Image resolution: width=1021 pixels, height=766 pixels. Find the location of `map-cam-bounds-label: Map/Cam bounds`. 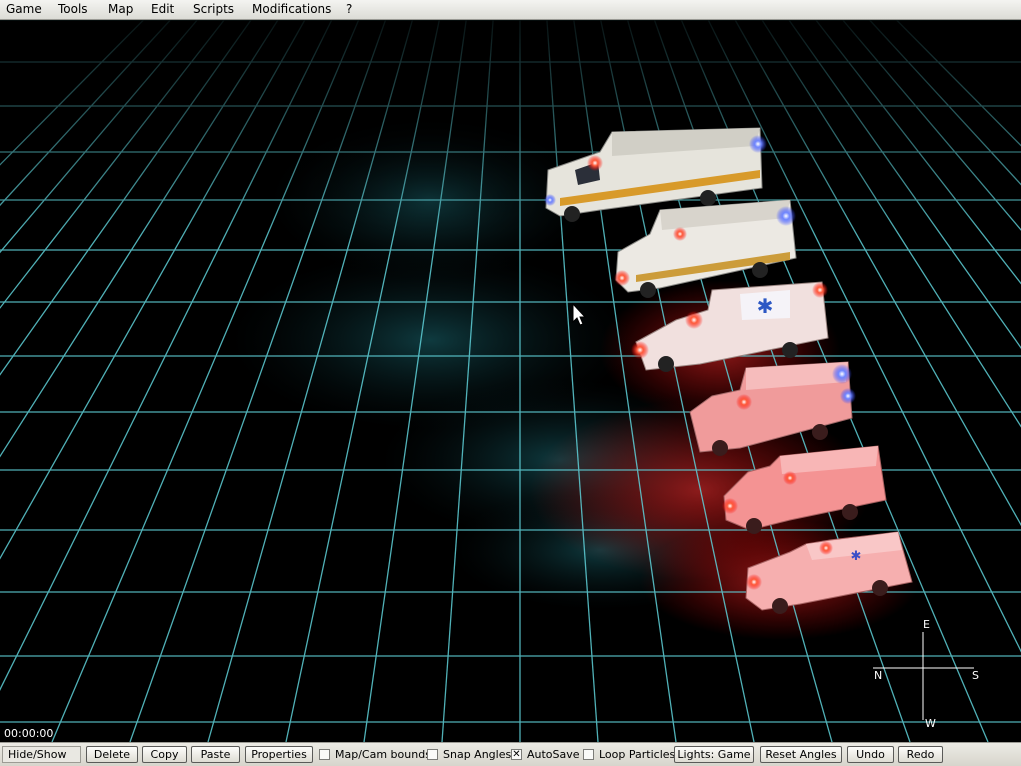

map-cam-bounds-label: Map/Cam bounds is located at coordinates (383, 754).